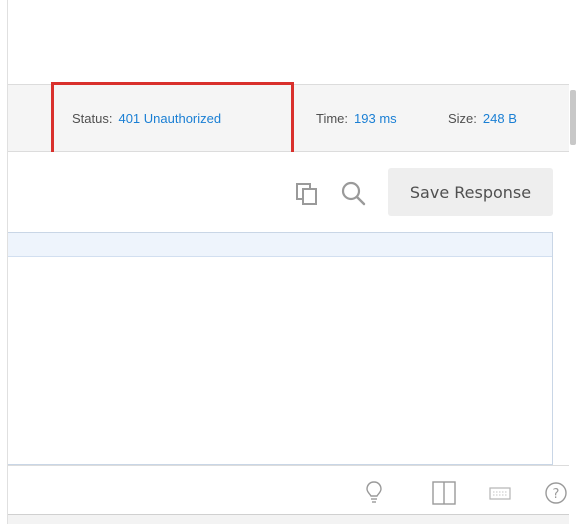 The width and height of the screenshot is (577, 524). Describe the element at coordinates (374, 493) in the screenshot. I see `lightbulb-icon` at that location.